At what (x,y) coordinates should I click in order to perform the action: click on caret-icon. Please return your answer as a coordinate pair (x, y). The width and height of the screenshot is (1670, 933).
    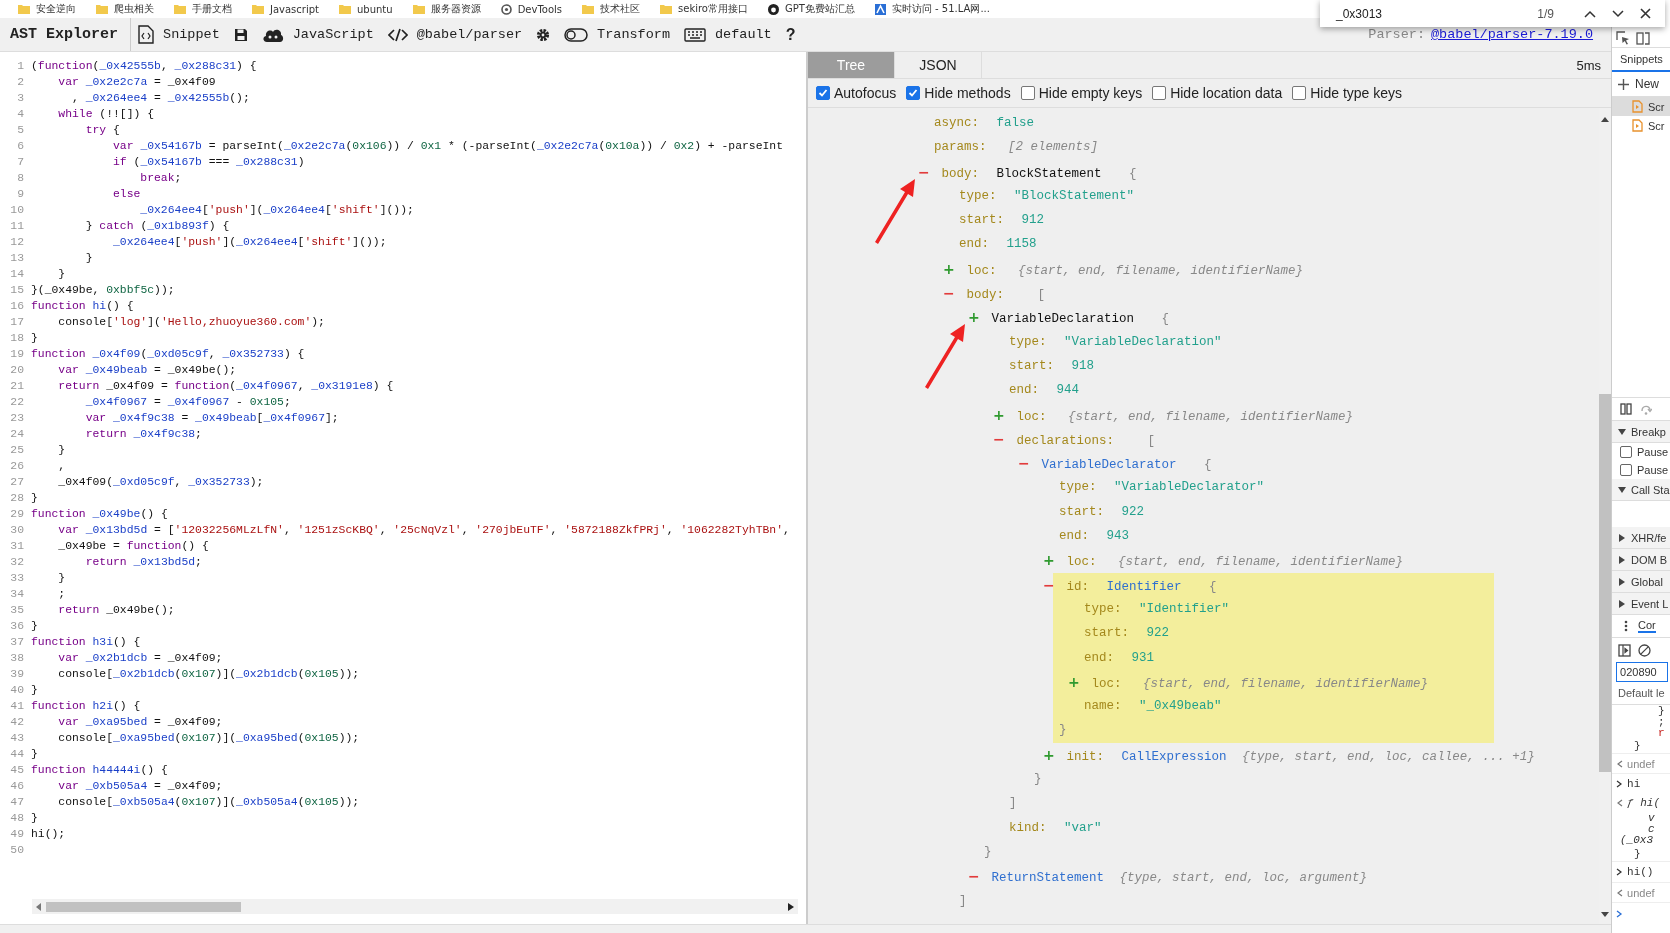
    Looking at the image, I should click on (1622, 431).